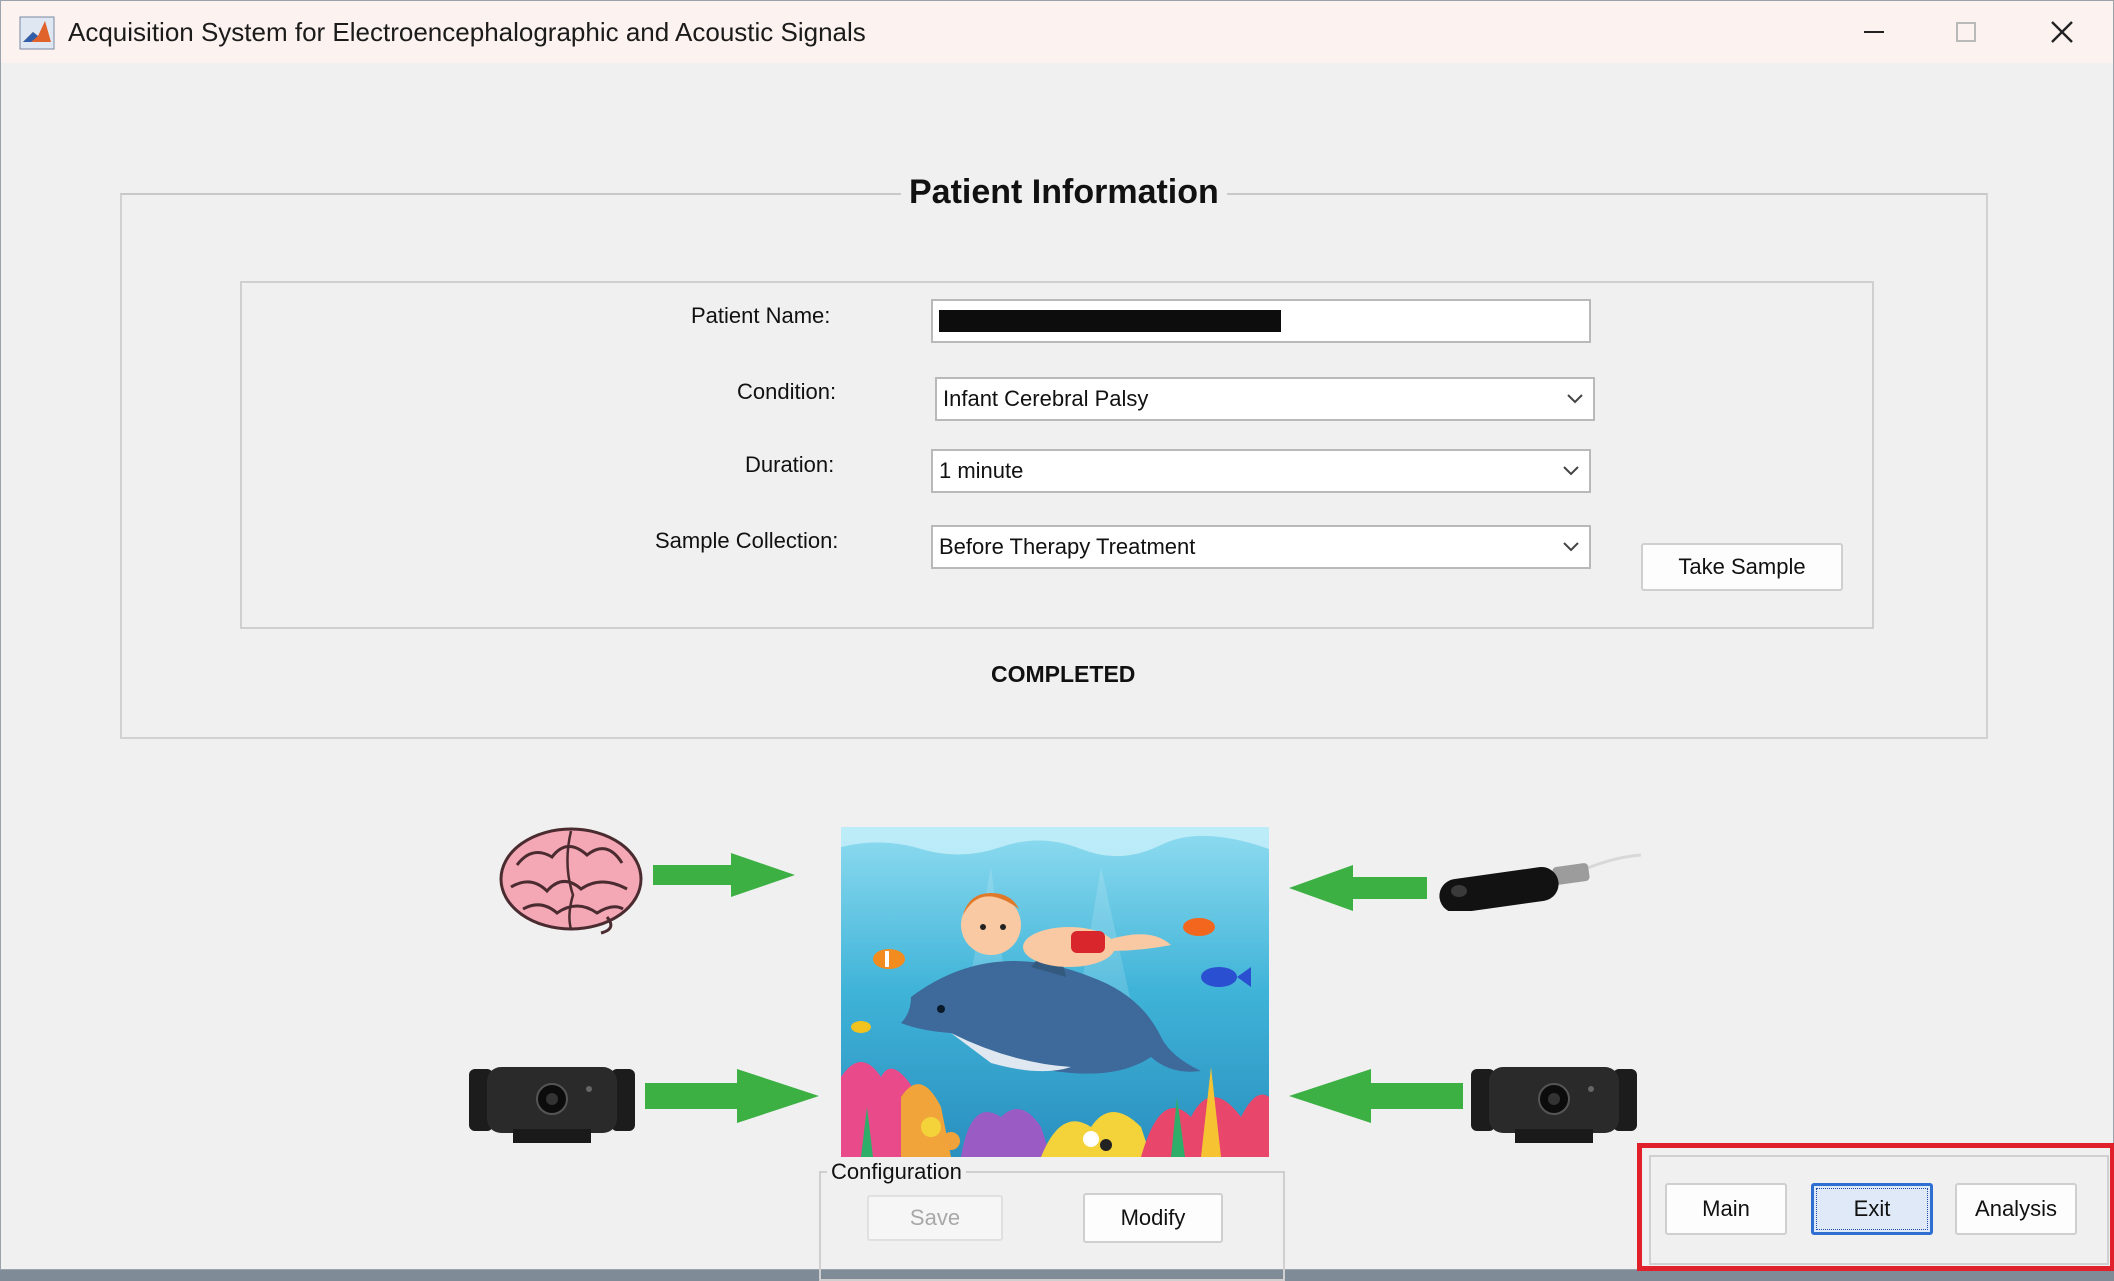 The width and height of the screenshot is (2114, 1281). What do you see at coordinates (1726, 1209) in the screenshot?
I see `main-button: Main` at bounding box center [1726, 1209].